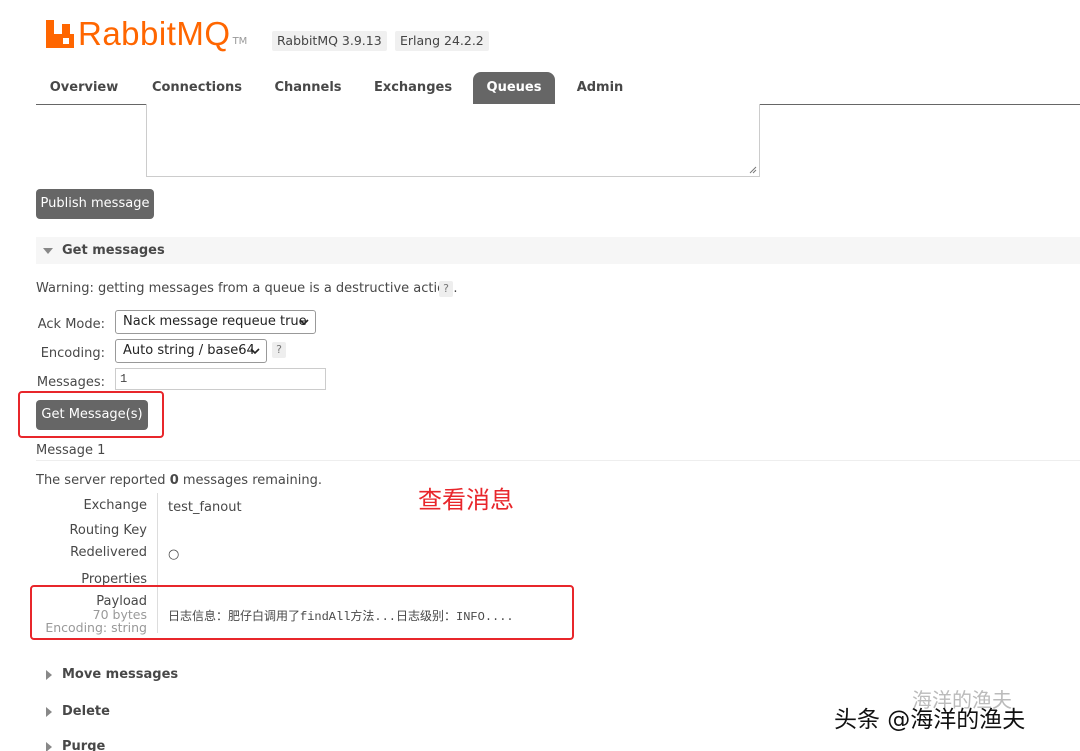  What do you see at coordinates (250, 480) in the screenshot?
I see `server-report-suffix: messages remaining.` at bounding box center [250, 480].